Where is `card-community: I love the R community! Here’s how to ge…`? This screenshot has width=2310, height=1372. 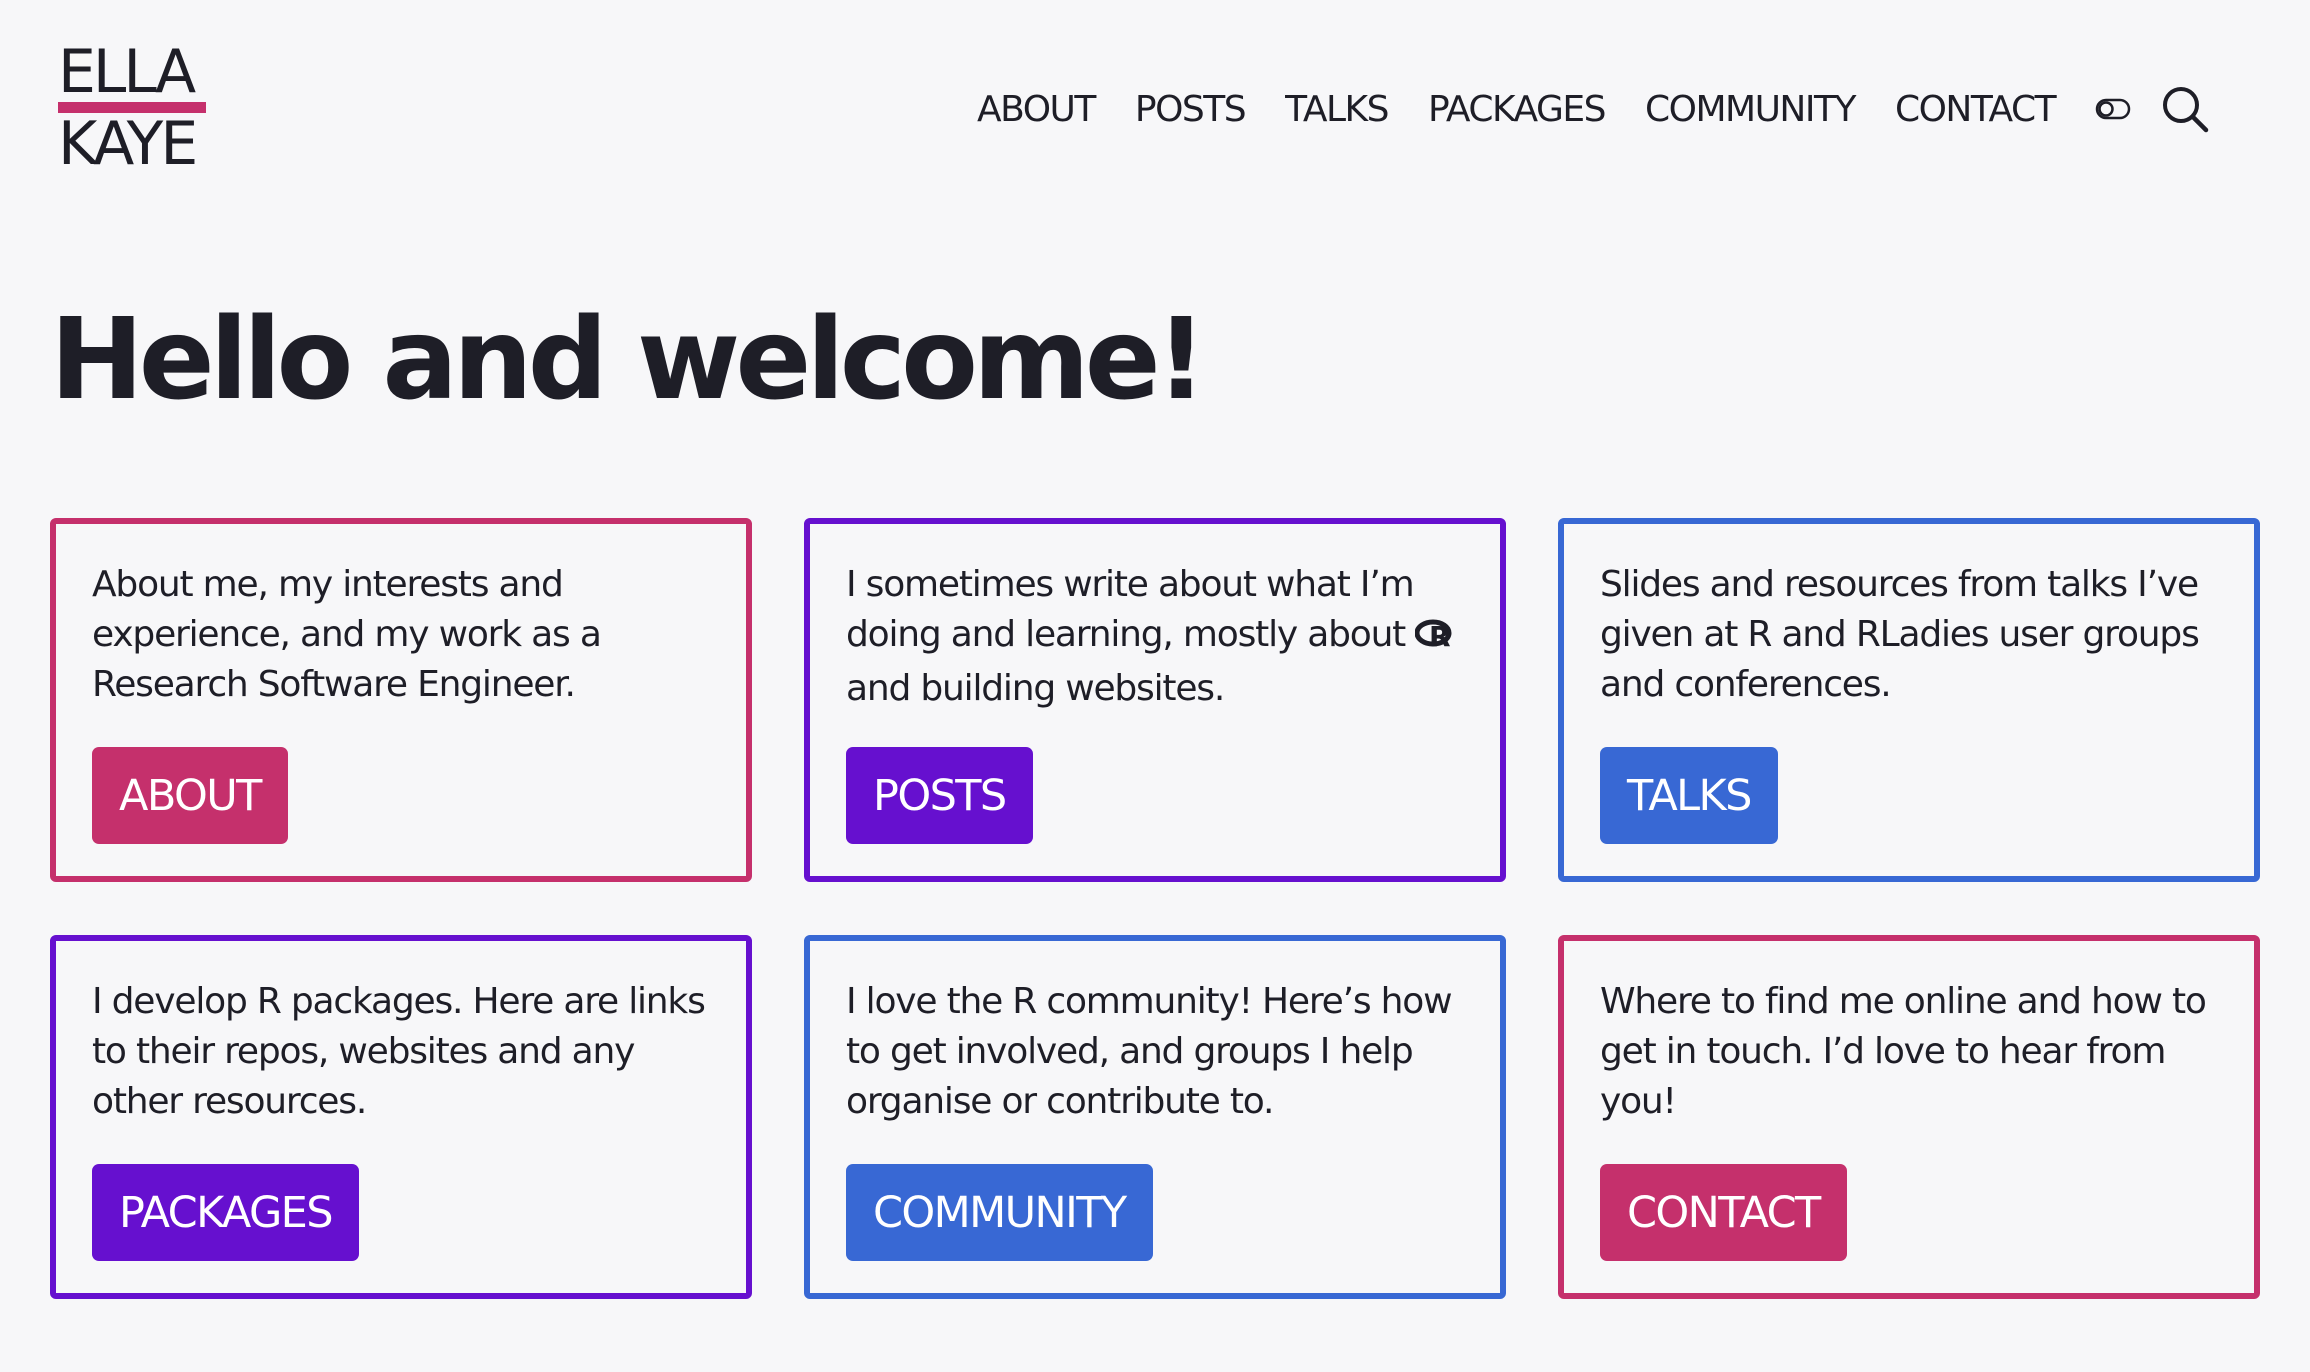
card-community: I love the R community! Here’s how to ge… is located at coordinates (1155, 1117).